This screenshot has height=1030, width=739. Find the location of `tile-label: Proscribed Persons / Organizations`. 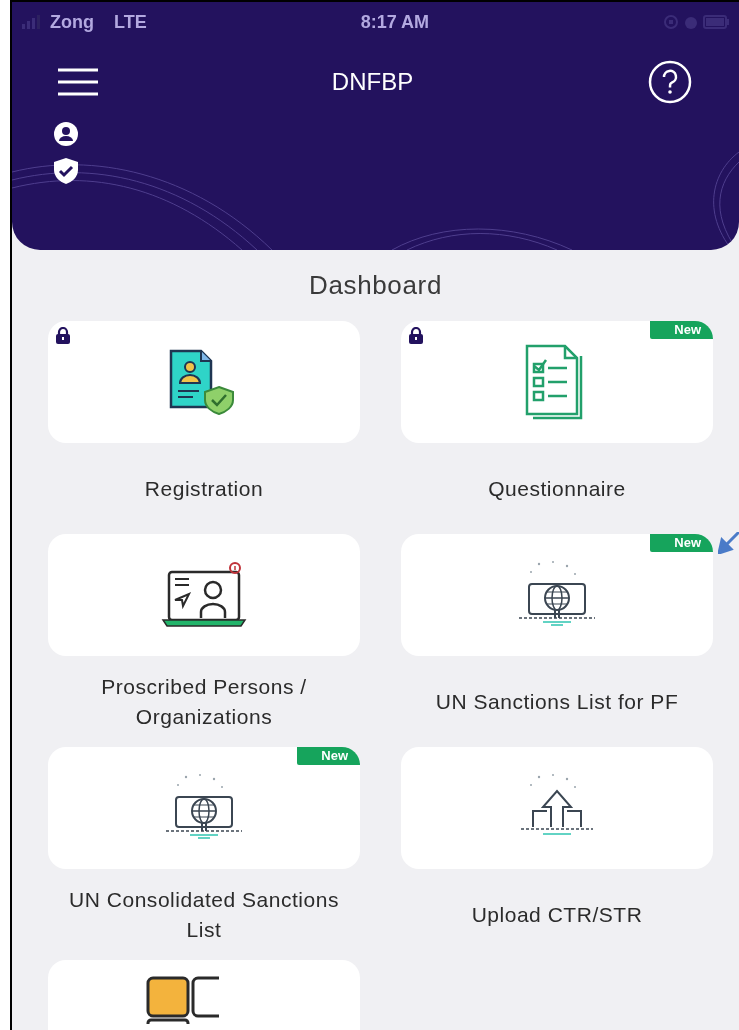

tile-label: Proscribed Persons / Organizations is located at coordinates (204, 701).